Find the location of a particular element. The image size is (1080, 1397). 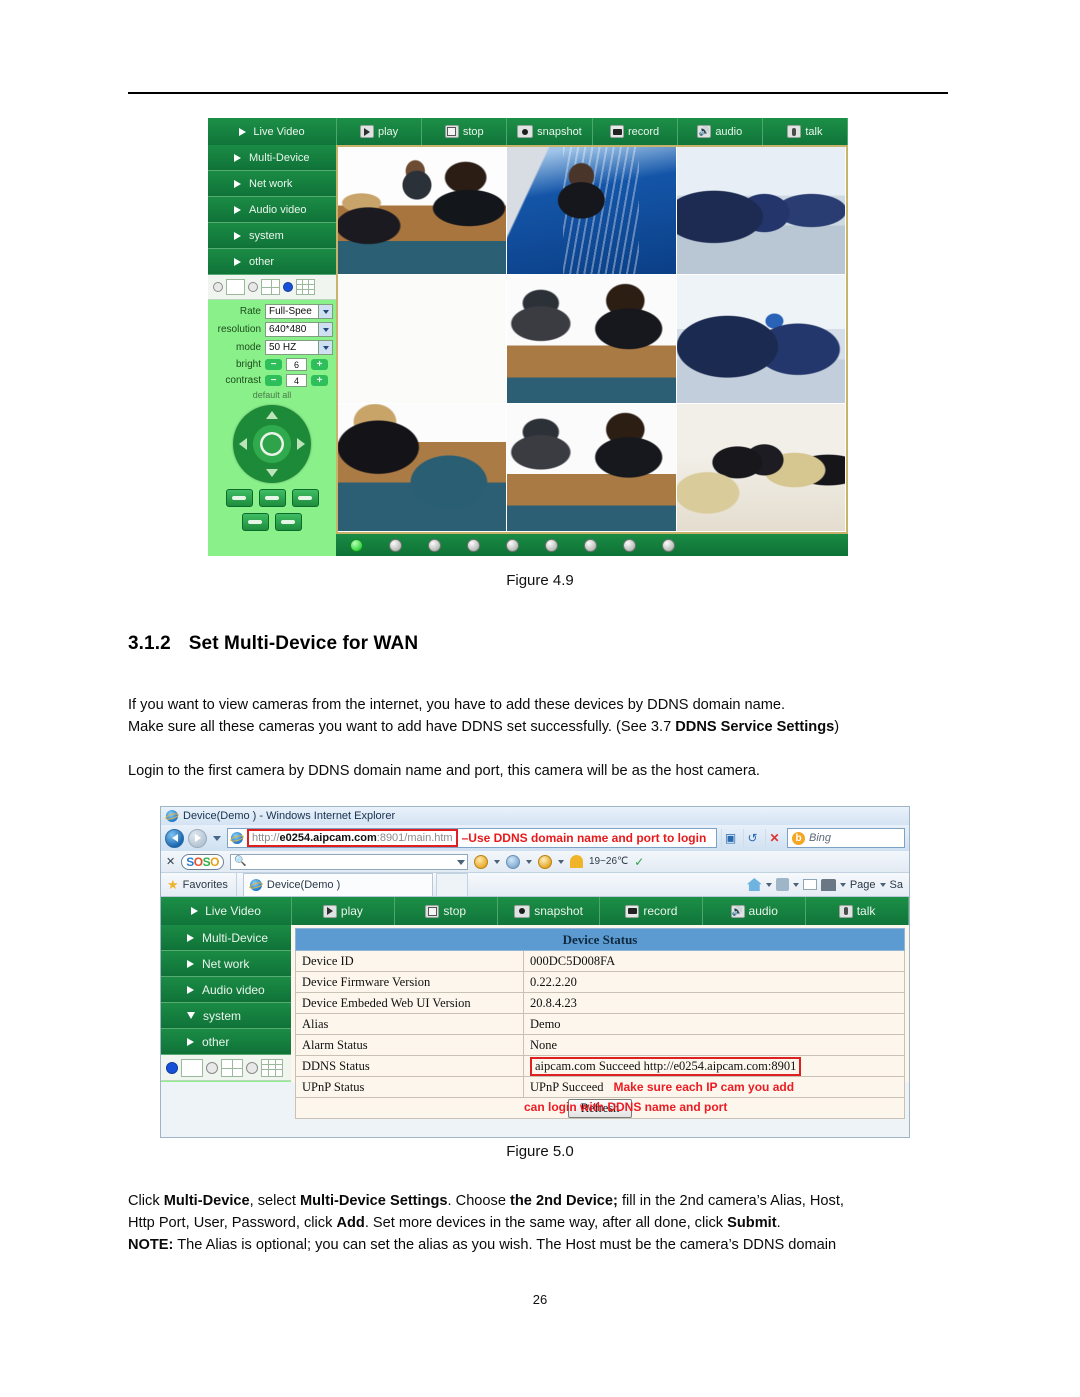

ptz-center-button is located at coordinates (272, 444).